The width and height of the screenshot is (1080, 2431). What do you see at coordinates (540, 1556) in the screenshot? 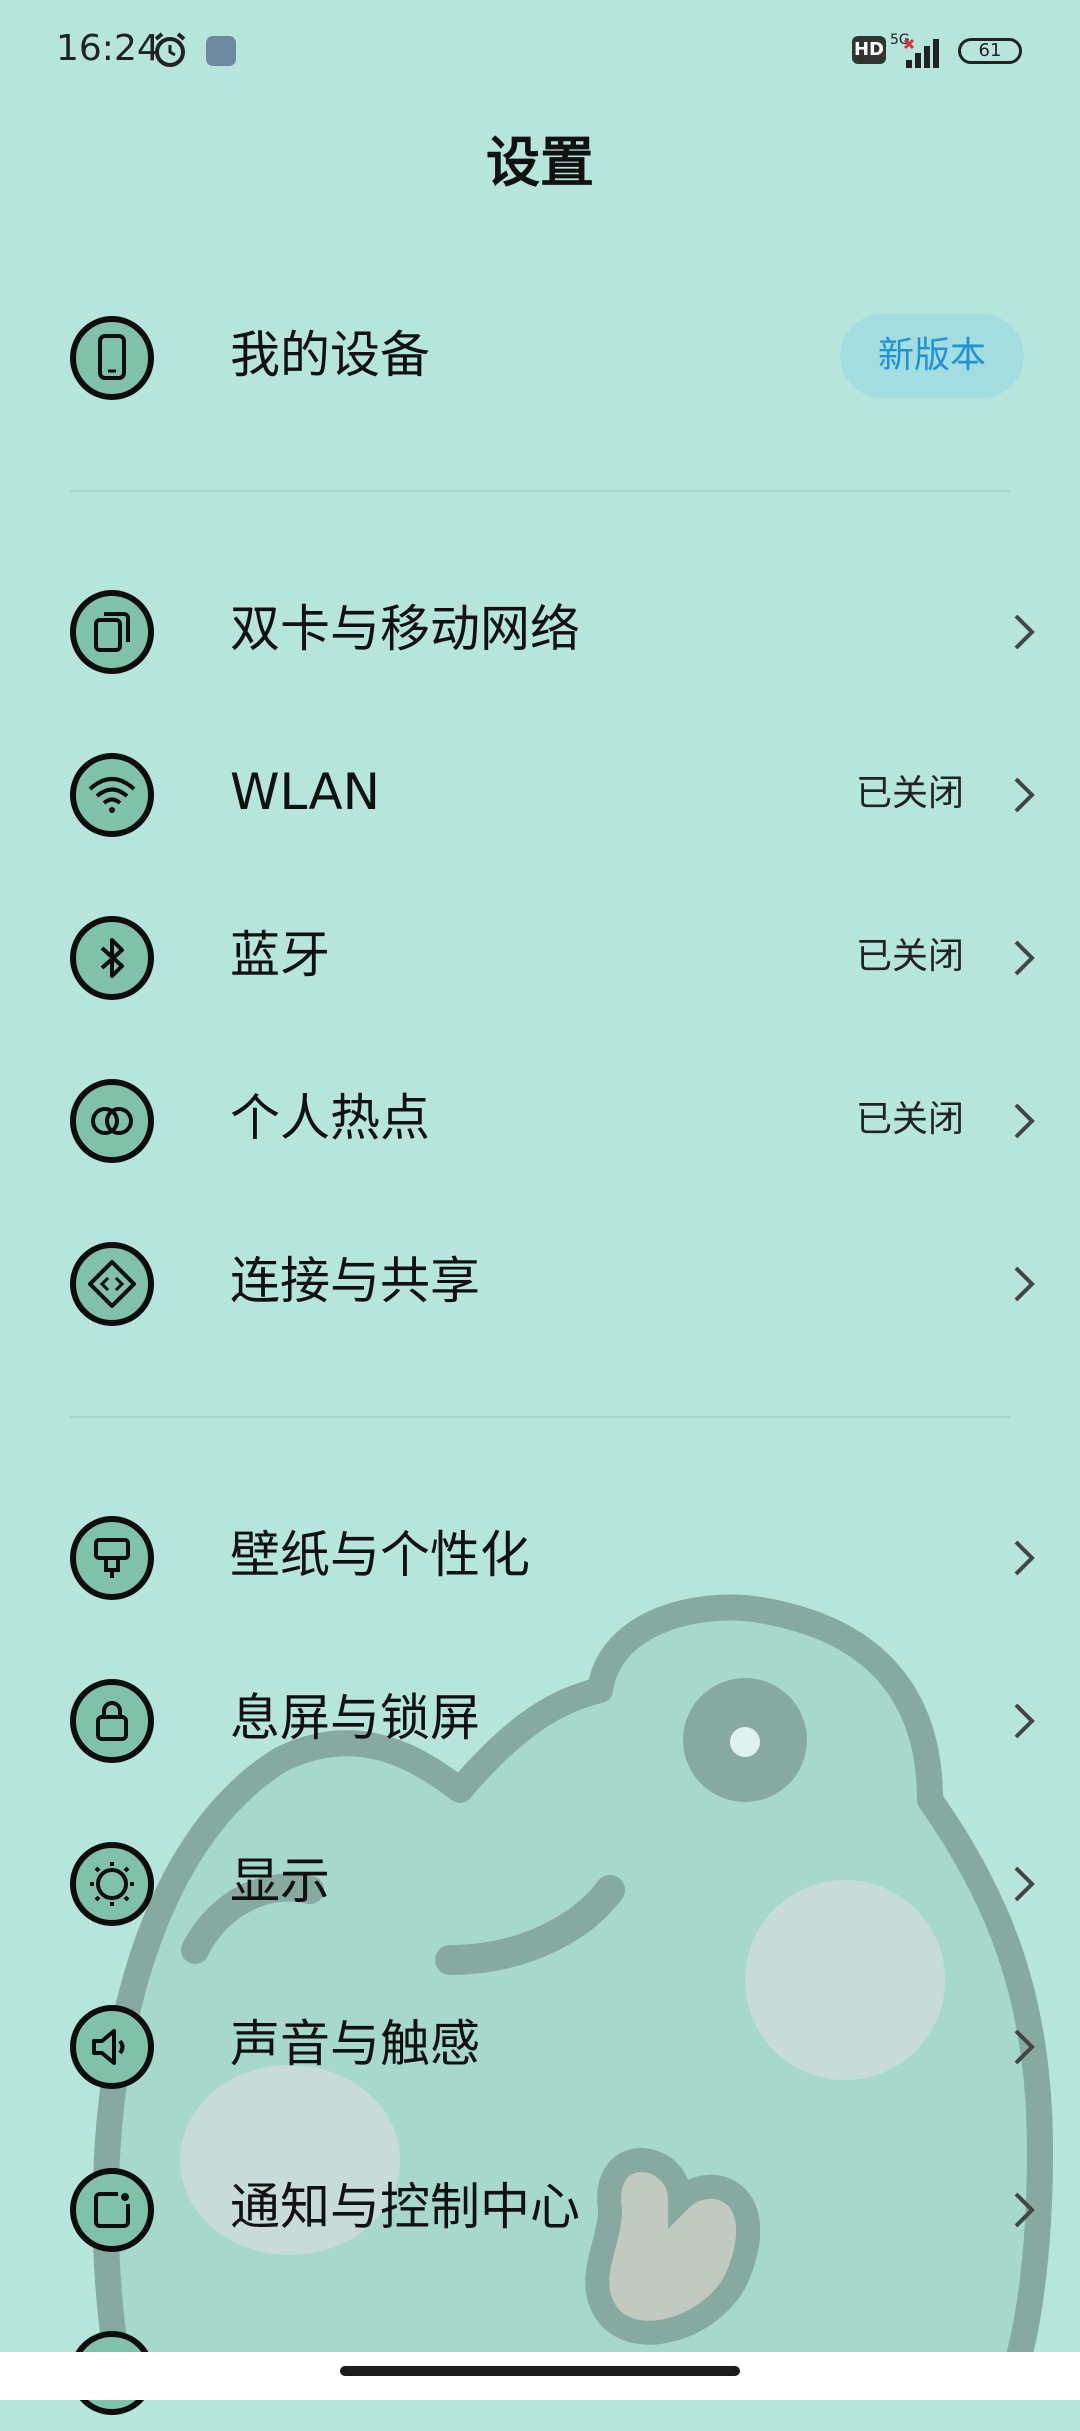
I see `settings-item-wallpaper: 壁纸与个性化` at bounding box center [540, 1556].